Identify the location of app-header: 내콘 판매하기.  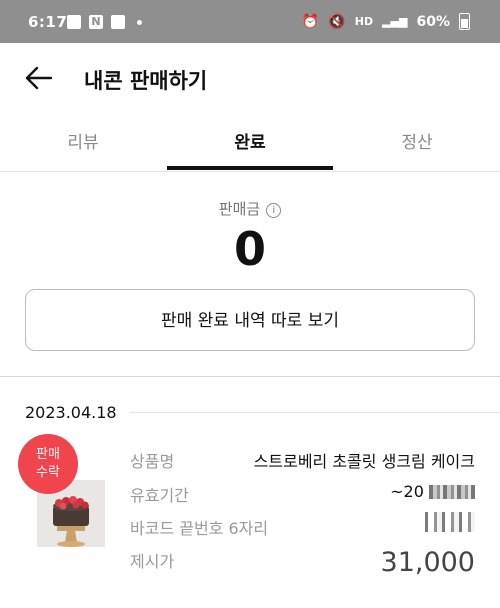
(250, 78).